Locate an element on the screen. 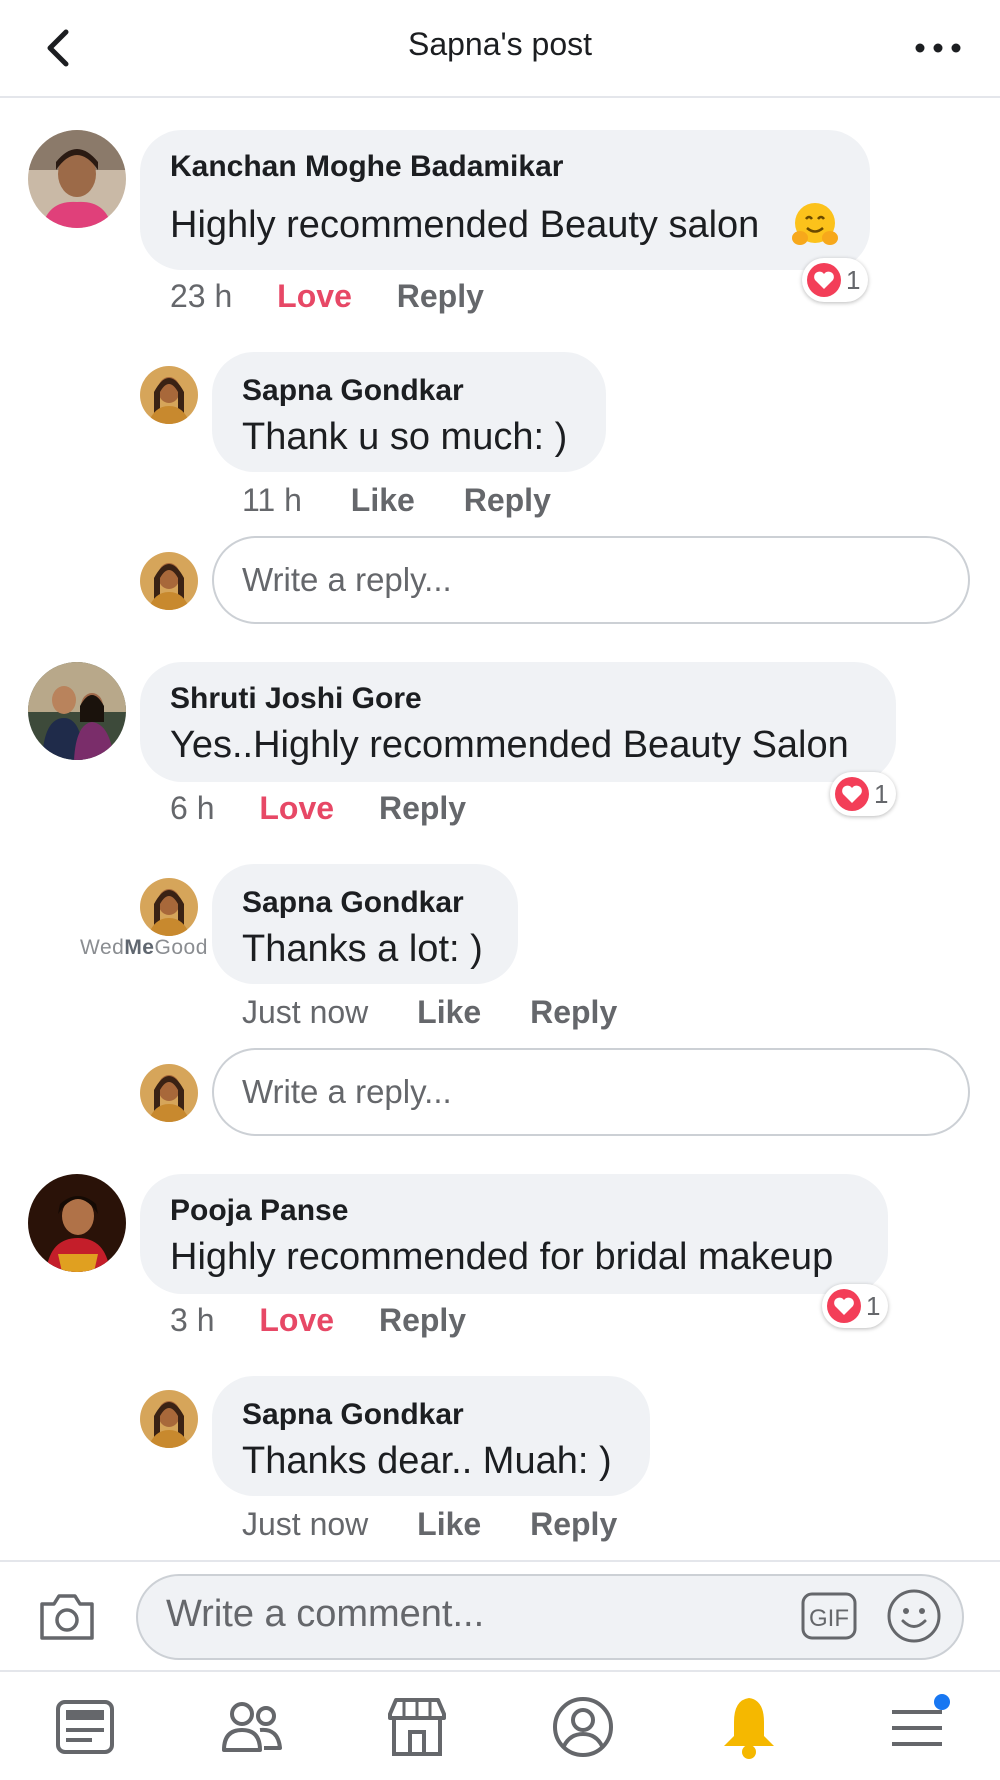  timestamp: 6 h is located at coordinates (192, 808).